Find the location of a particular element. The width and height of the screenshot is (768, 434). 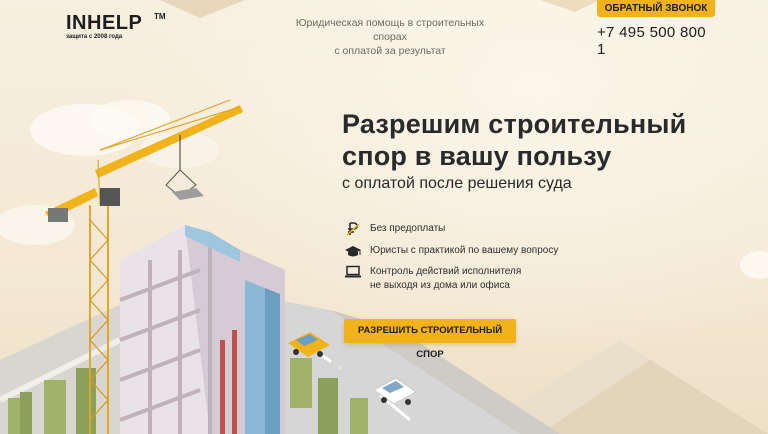

feature-item: Без предоплаты is located at coordinates (394, 229).